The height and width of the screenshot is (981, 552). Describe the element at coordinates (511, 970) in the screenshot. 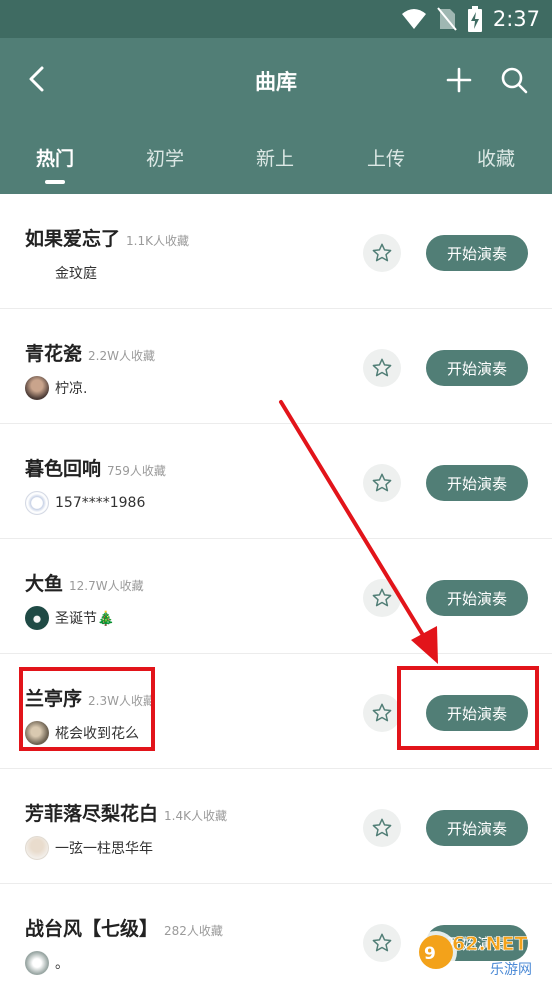

I see `svg-text: 乐游网` at that location.